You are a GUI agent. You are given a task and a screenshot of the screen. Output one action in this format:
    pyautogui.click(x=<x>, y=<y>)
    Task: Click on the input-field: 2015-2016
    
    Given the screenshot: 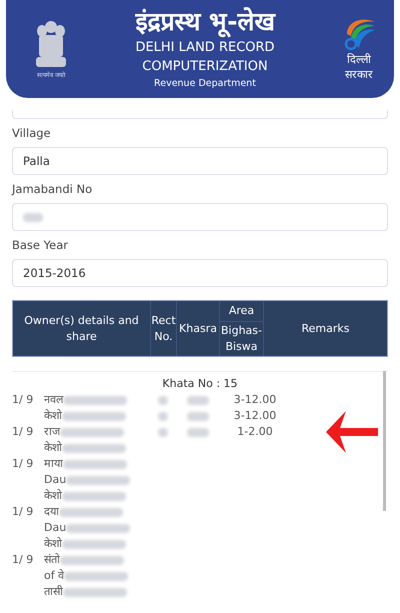 What is the action you would take?
    pyautogui.click(x=200, y=273)
    